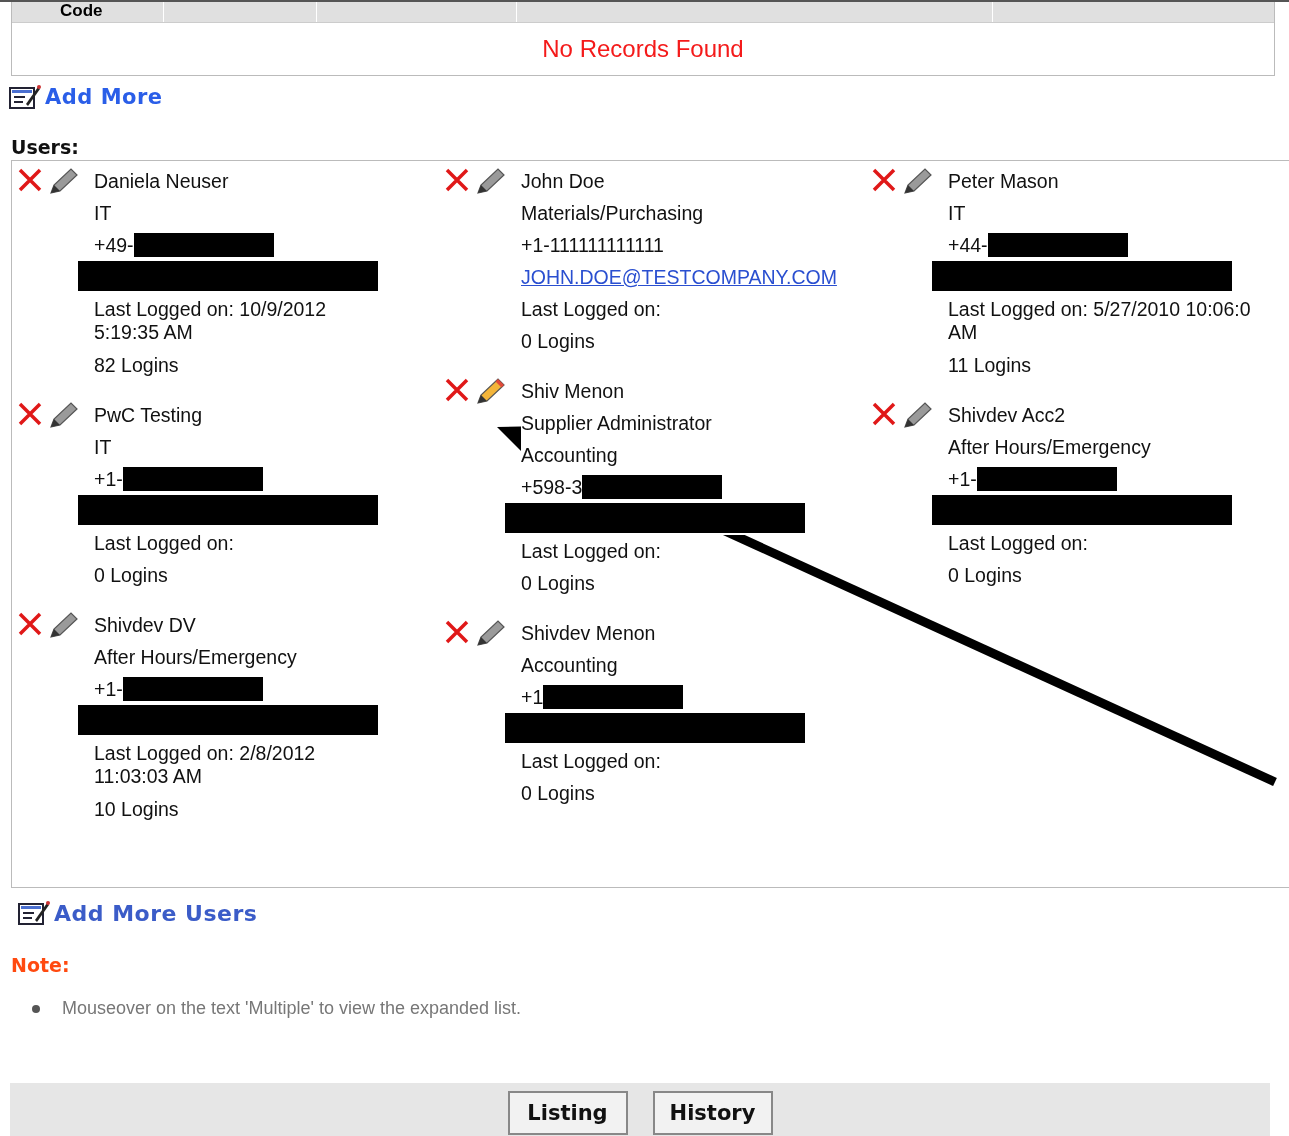  I want to click on empty-message: No Records Found, so click(643, 48).